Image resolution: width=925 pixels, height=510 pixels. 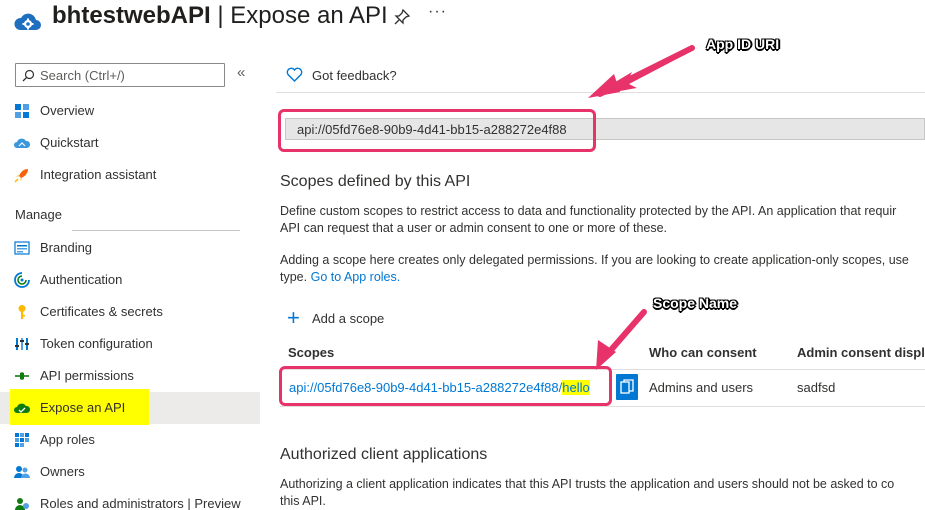 I want to click on table-row-divider, so click(x=602, y=406).